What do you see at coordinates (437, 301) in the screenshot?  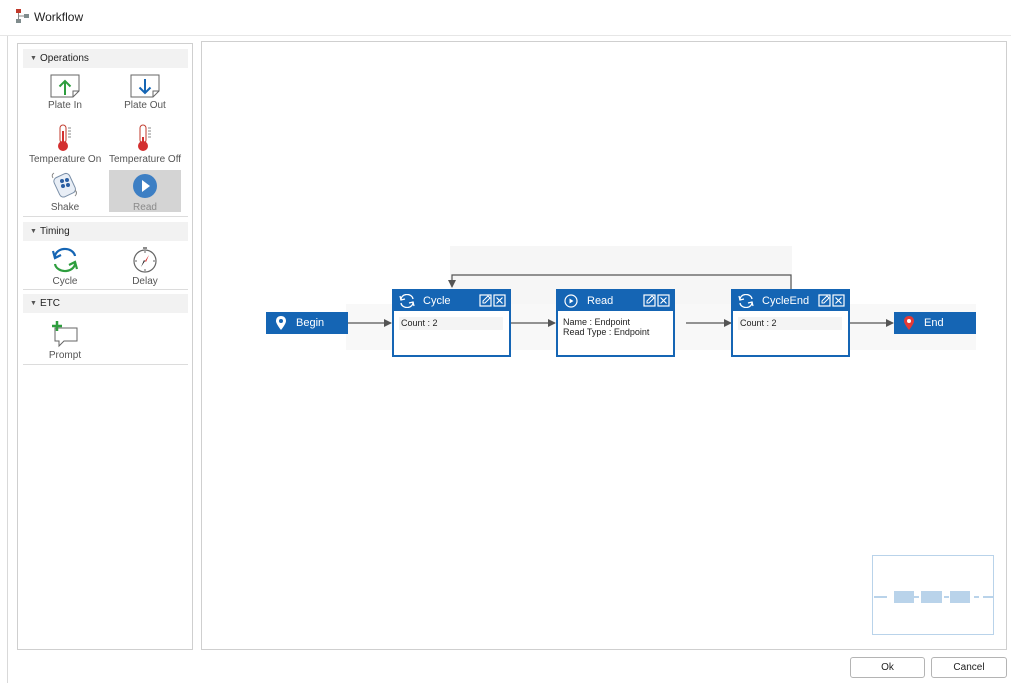 I see `node-title: Cycle` at bounding box center [437, 301].